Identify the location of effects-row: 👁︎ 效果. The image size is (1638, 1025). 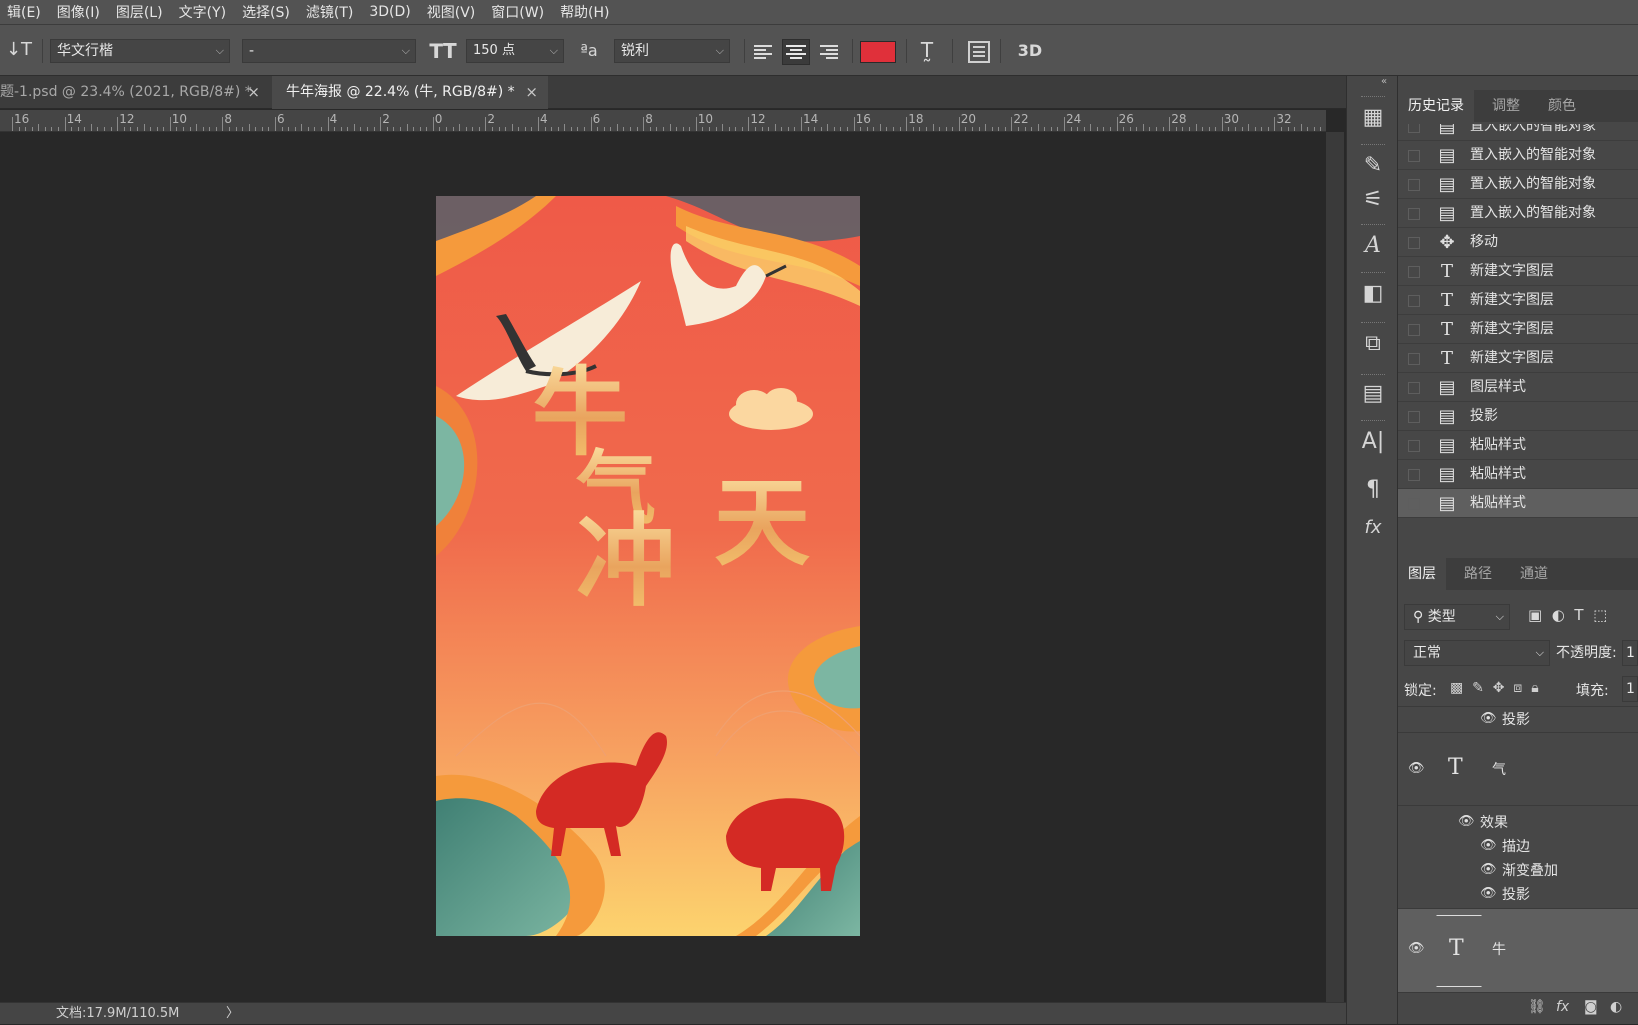
(1518, 822).